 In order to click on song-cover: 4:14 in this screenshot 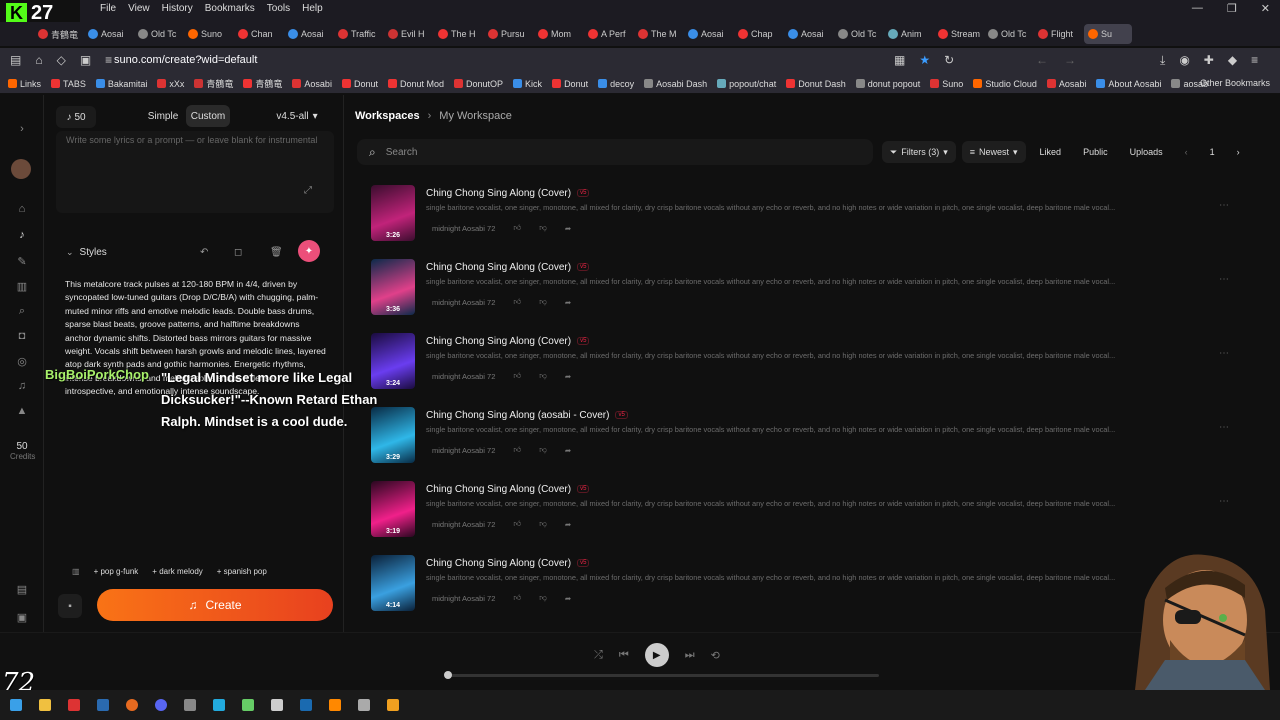, I will do `click(393, 583)`.